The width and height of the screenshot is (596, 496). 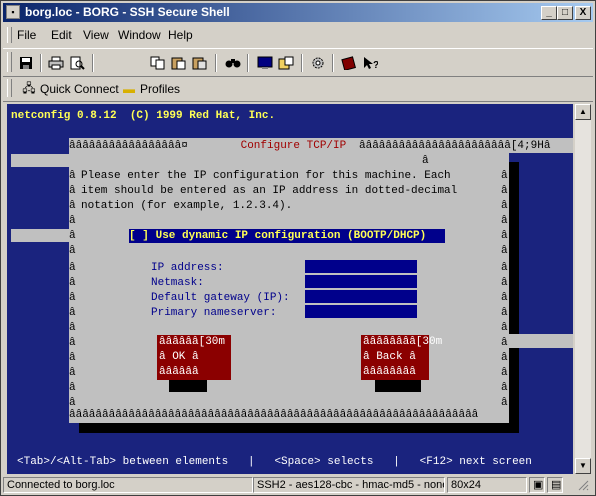 What do you see at coordinates (139, 236) in the screenshot?
I see `dhcp-checkbox-mark: [ ]` at bounding box center [139, 236].